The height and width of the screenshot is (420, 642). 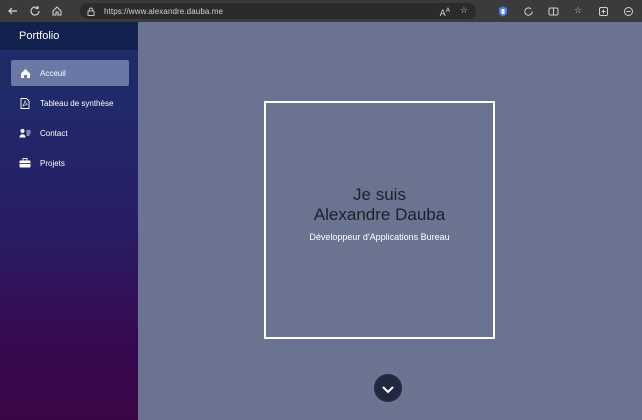 What do you see at coordinates (503, 11) in the screenshot?
I see `shield-icon` at bounding box center [503, 11].